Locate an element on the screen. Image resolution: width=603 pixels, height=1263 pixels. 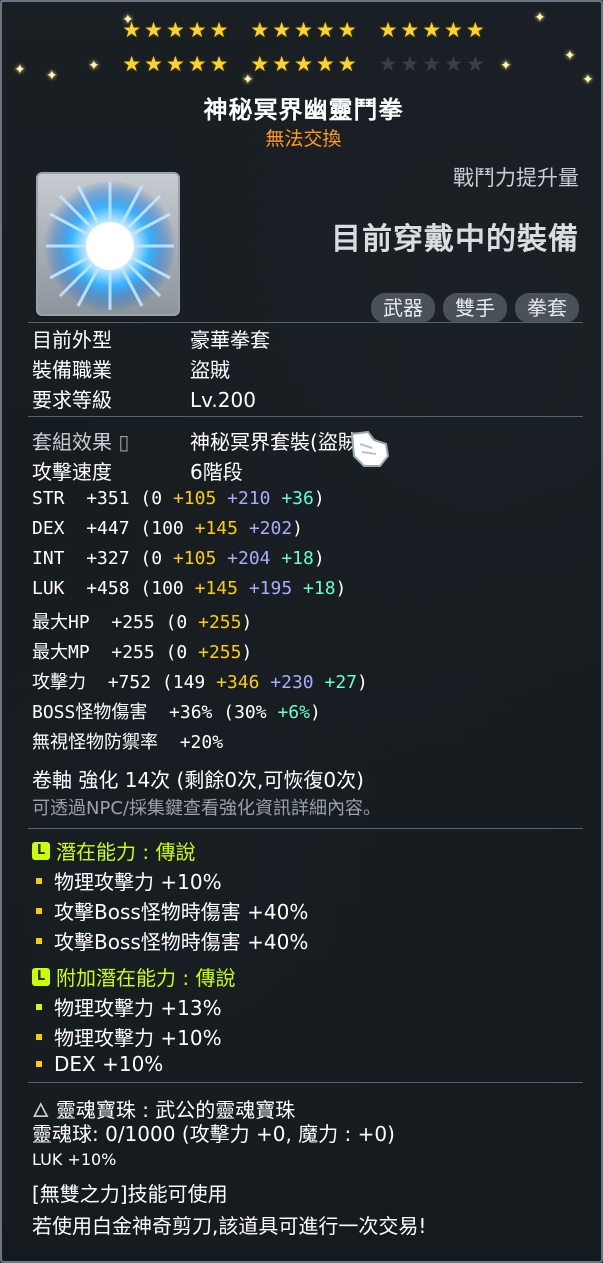
bonus-potential-line: 物理攻擊力 +10% is located at coordinates (129, 1036).